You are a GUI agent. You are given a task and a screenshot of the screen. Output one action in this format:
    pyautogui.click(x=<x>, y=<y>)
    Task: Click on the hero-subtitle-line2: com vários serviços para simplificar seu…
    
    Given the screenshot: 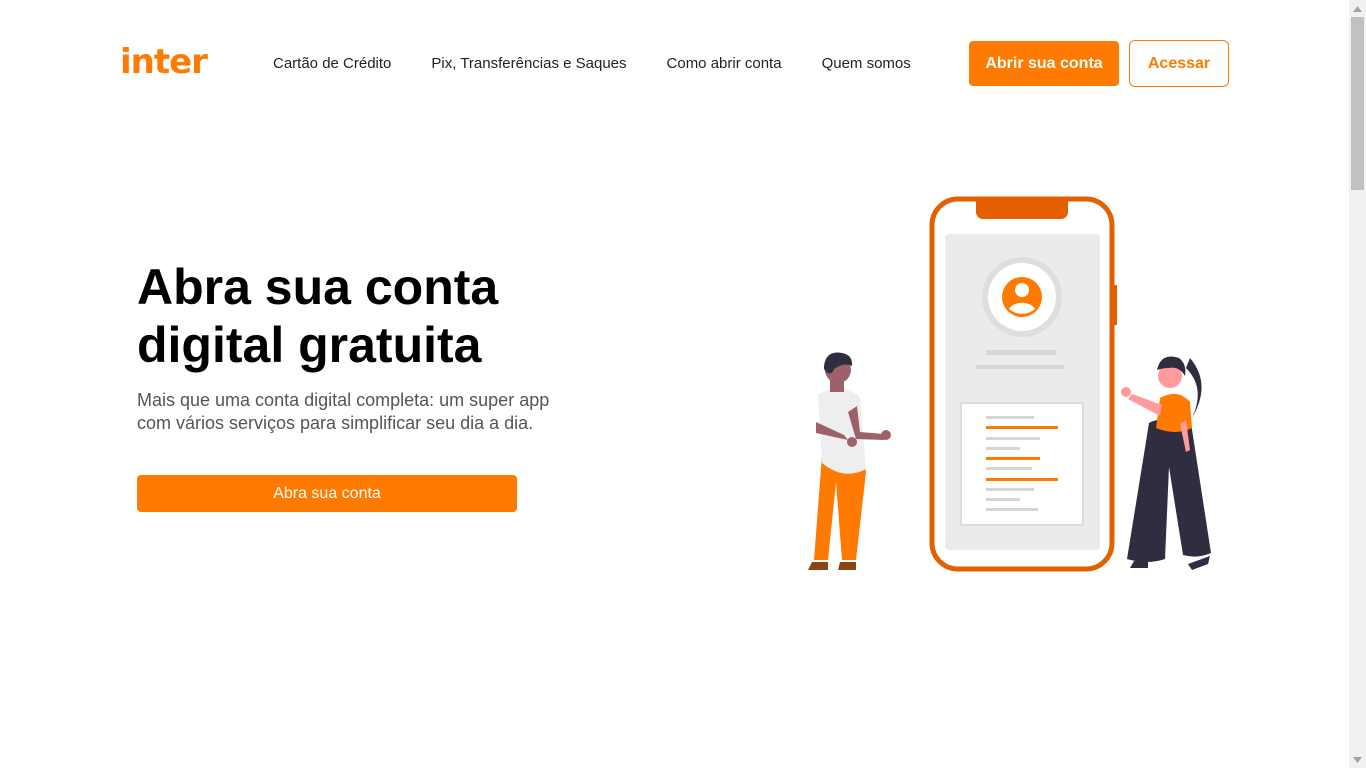 What is the action you would take?
    pyautogui.click(x=335, y=423)
    